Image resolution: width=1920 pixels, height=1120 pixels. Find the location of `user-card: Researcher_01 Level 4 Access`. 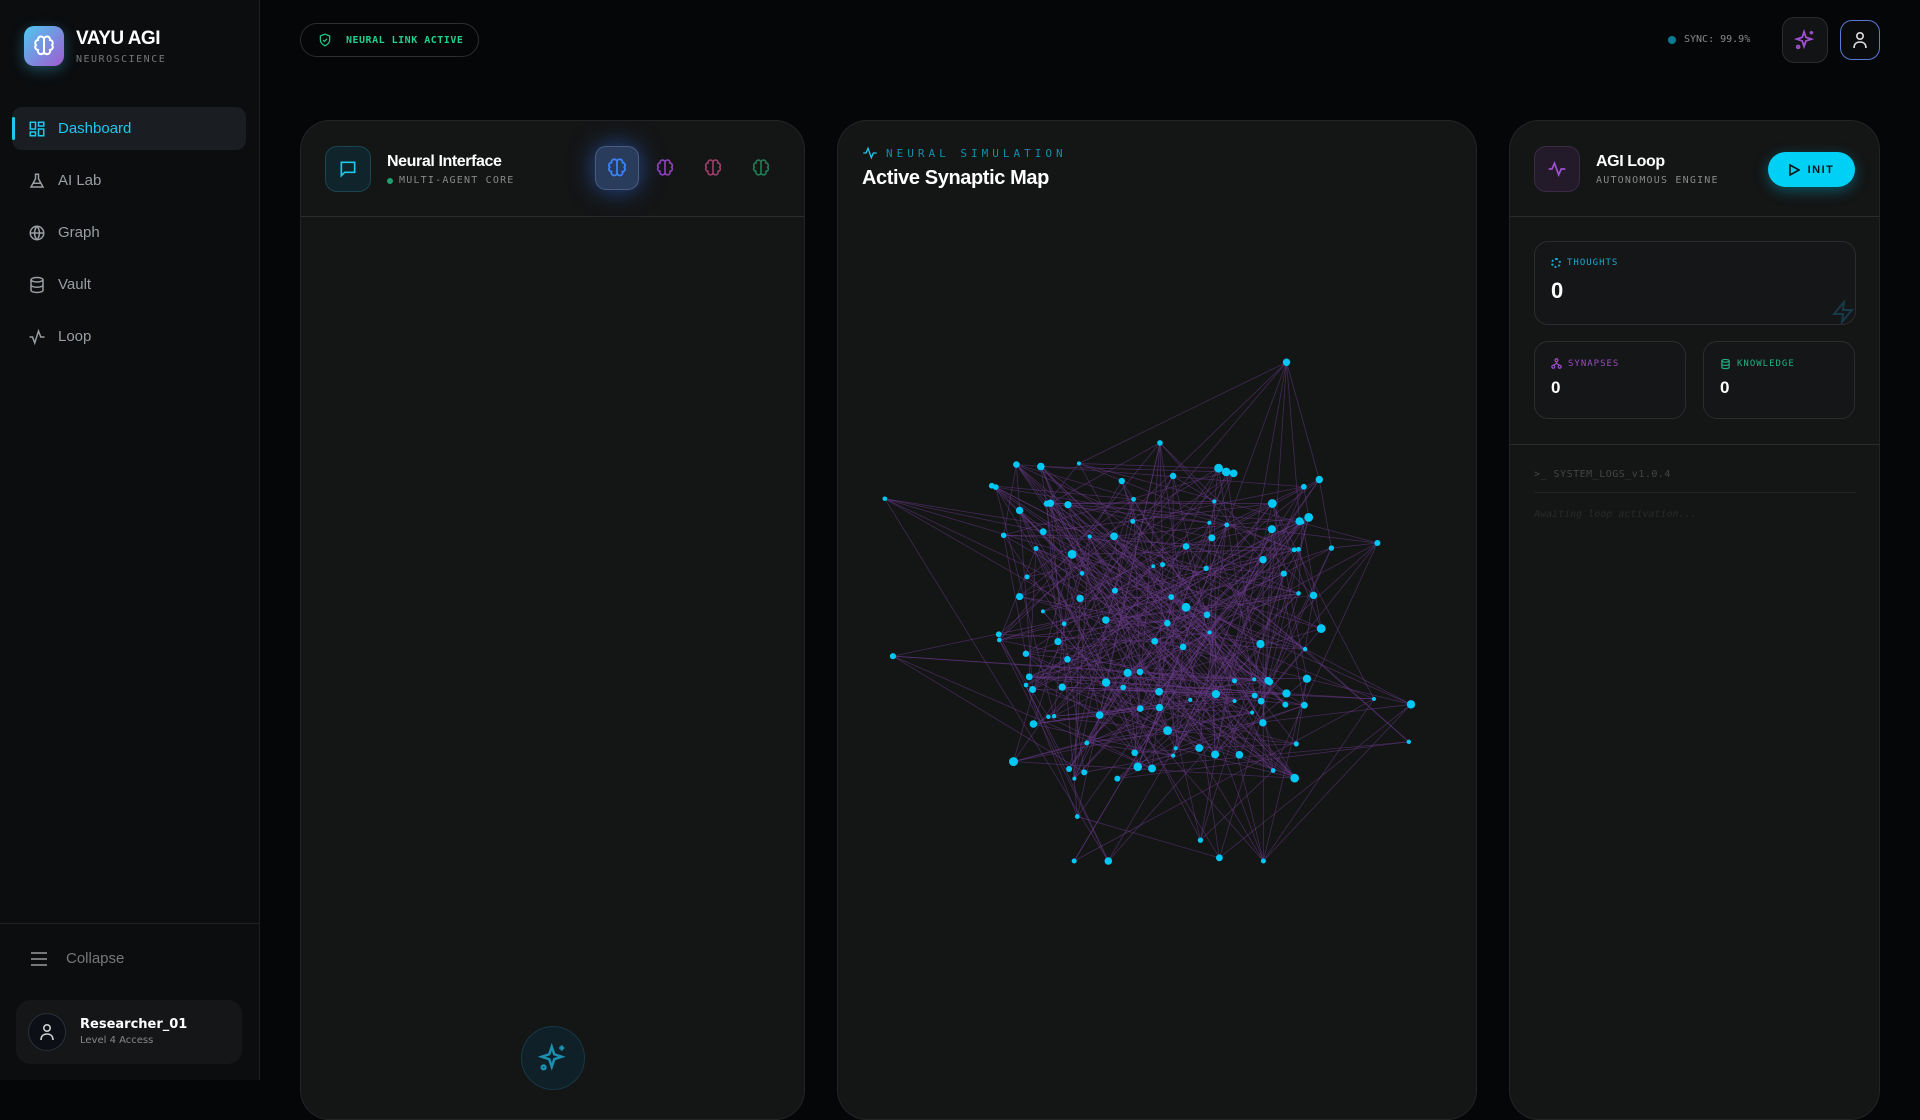

user-card: Researcher_01 Level 4 Access is located at coordinates (129, 1032).